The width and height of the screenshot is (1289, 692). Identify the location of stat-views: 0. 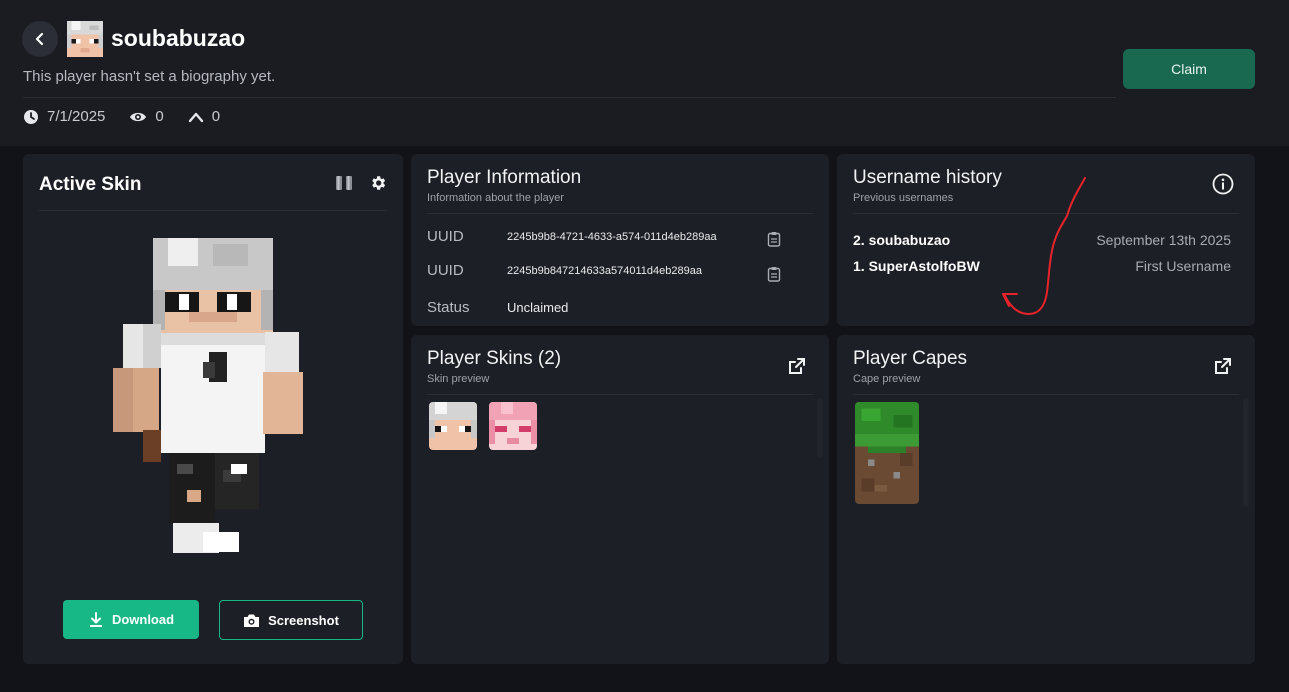
(146, 116).